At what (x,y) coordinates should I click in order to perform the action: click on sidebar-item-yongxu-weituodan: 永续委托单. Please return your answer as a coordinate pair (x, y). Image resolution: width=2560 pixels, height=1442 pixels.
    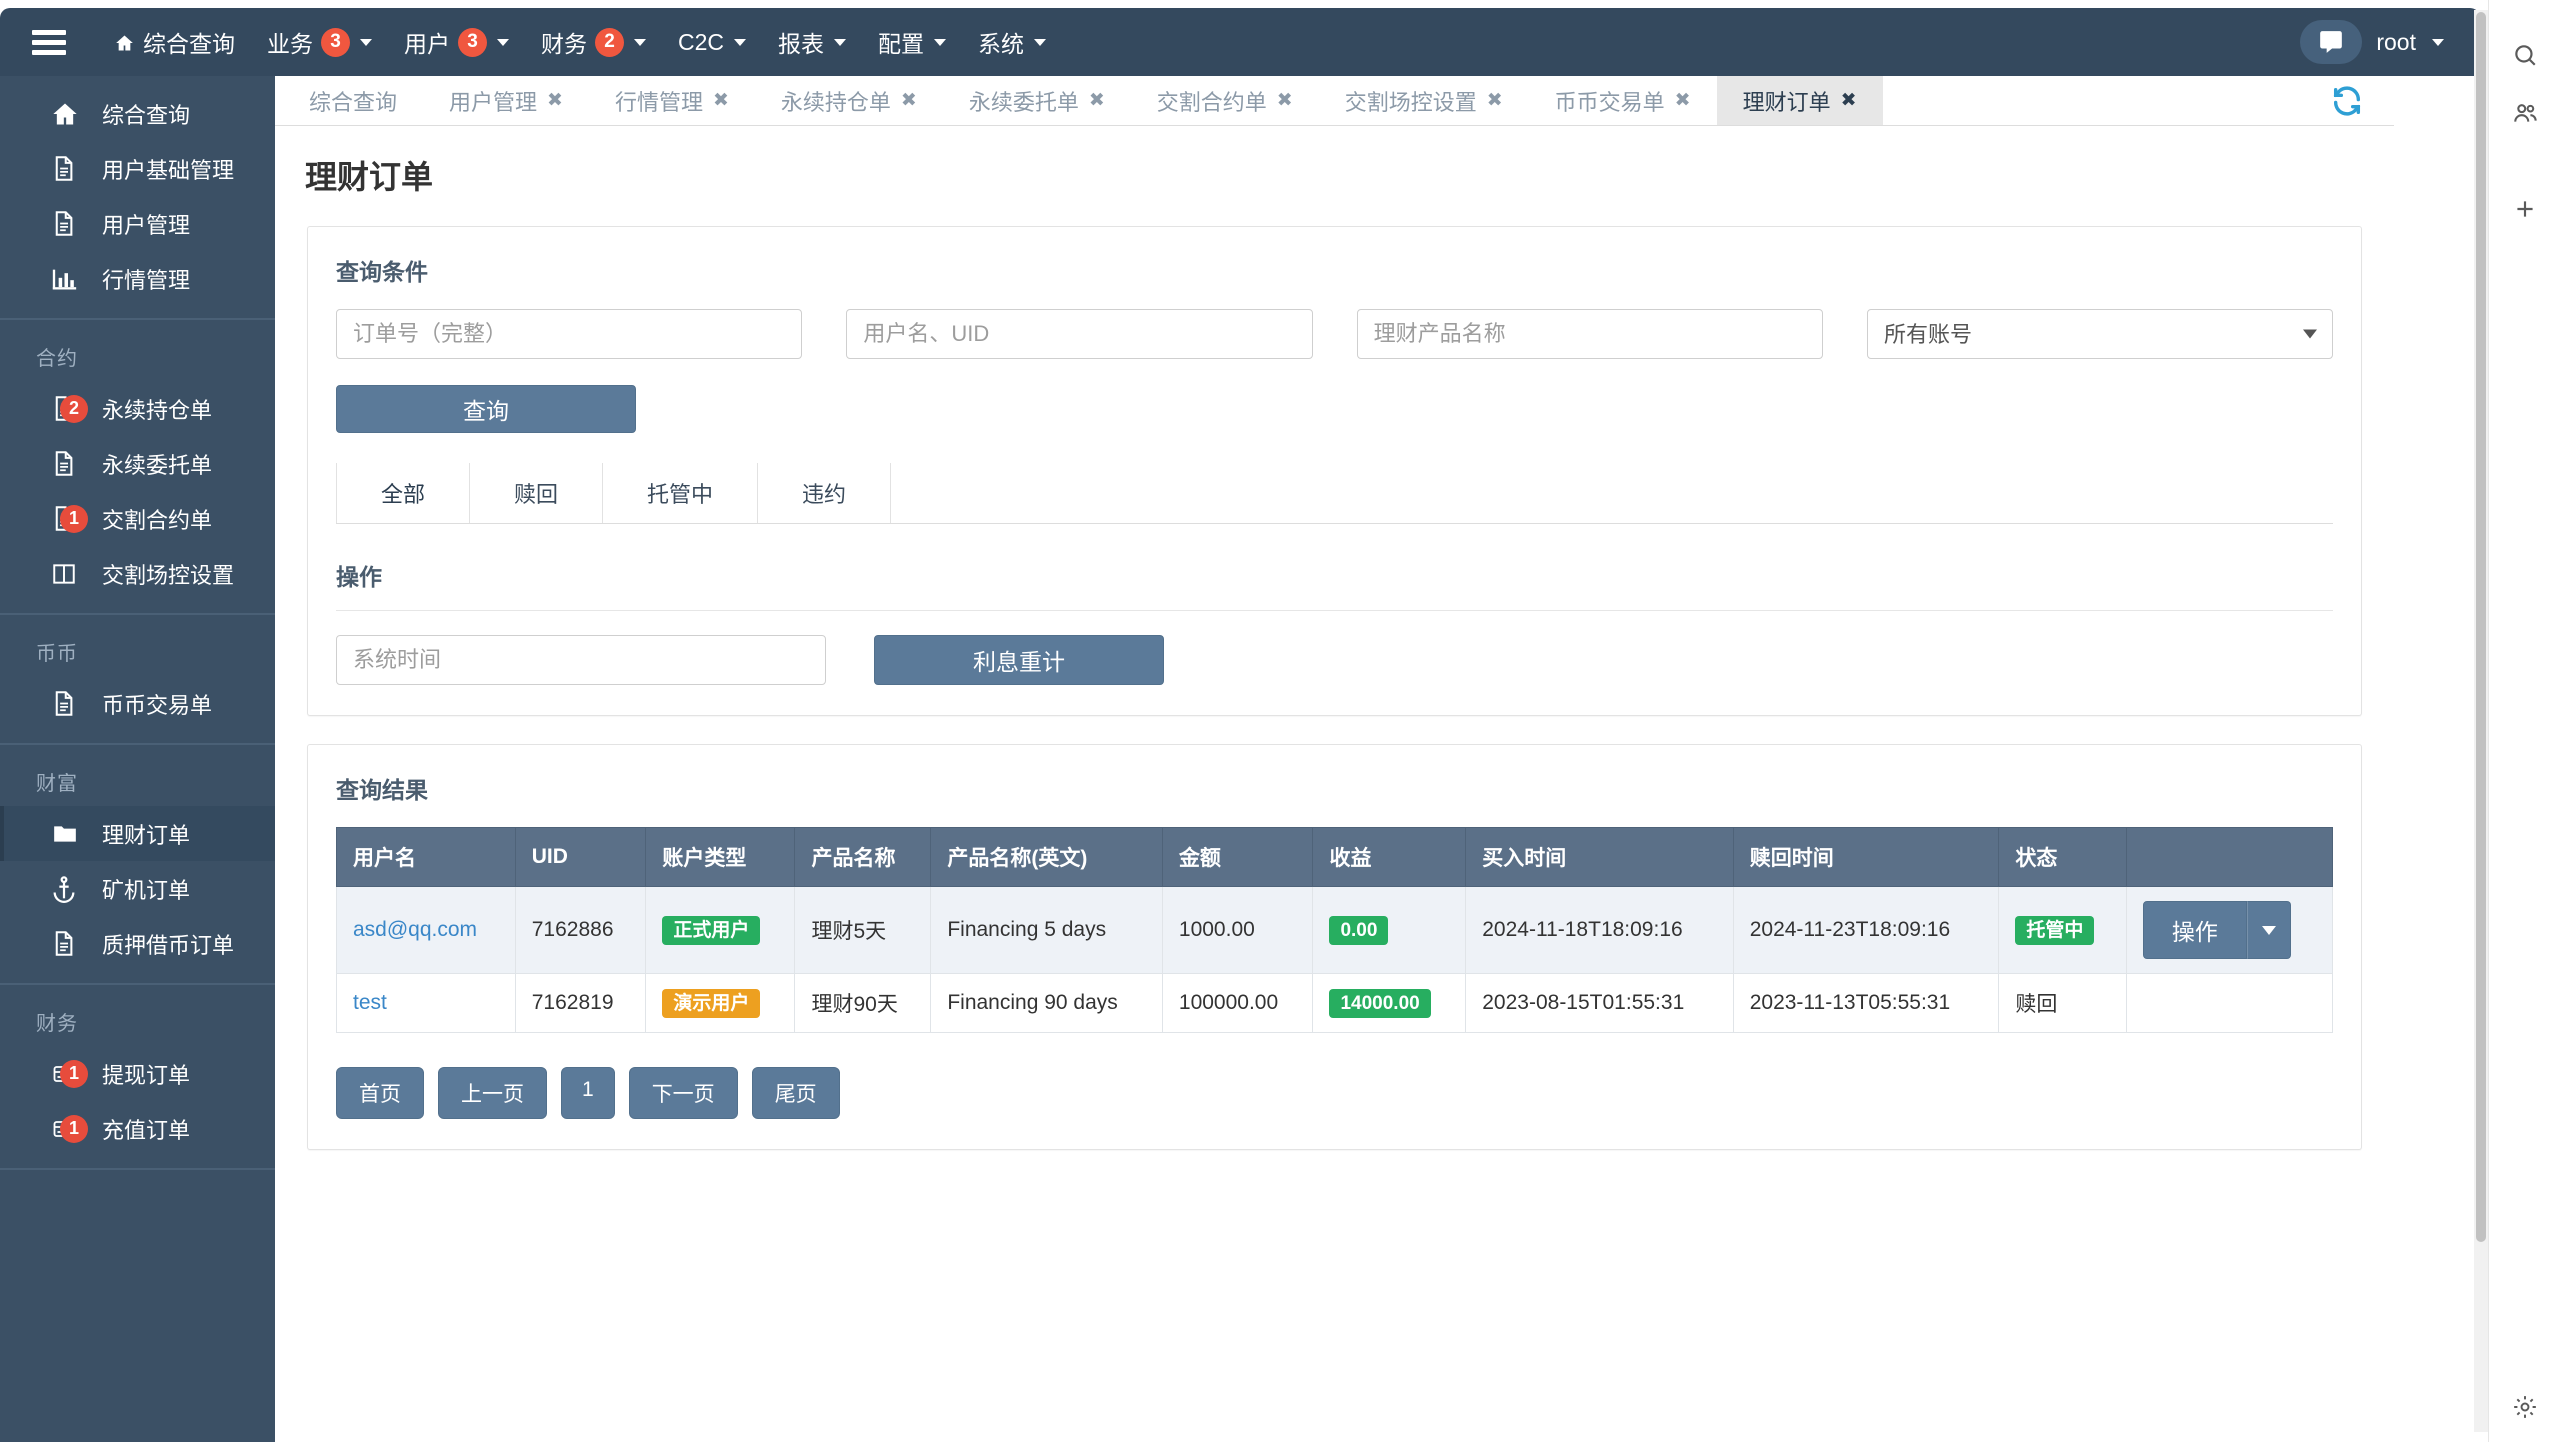
    Looking at the image, I should click on (137, 463).